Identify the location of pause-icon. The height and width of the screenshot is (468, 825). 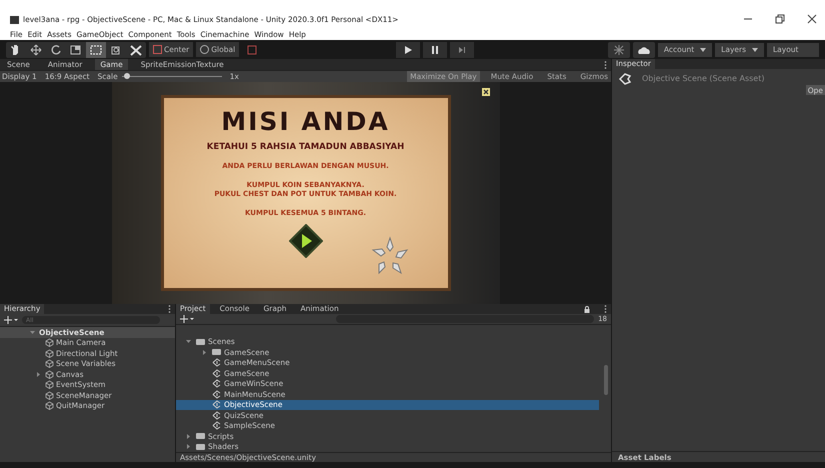
(435, 50).